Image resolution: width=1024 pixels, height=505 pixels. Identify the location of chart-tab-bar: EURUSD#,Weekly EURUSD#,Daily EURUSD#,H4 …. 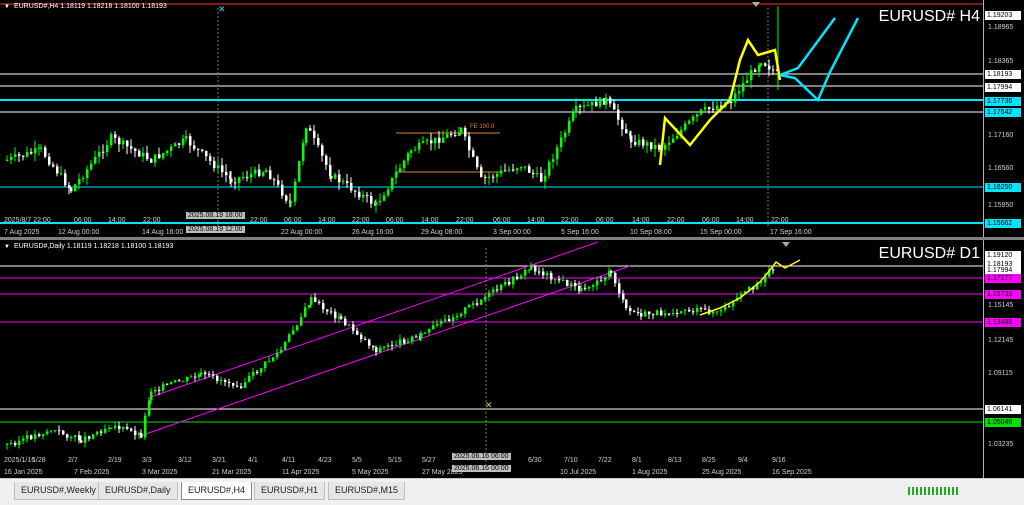
(512, 491).